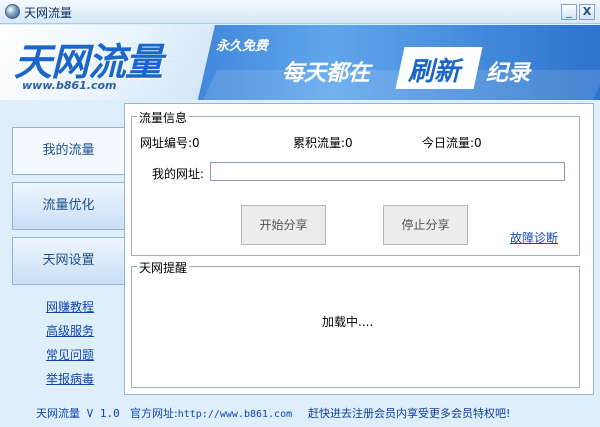  Describe the element at coordinates (88, 62) in the screenshot. I see `logo-text: 天网流量` at that location.